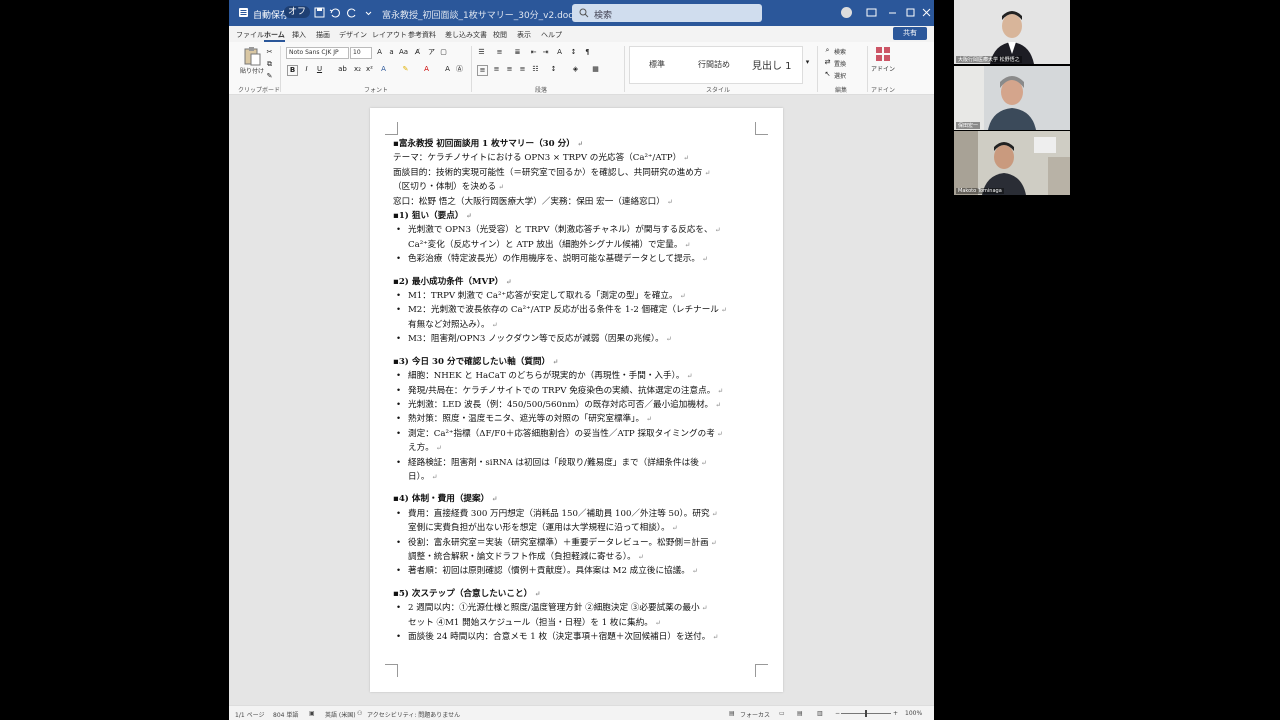  Describe the element at coordinates (353, 35) in the screenshot. I see `tab-design: デザイン` at that location.